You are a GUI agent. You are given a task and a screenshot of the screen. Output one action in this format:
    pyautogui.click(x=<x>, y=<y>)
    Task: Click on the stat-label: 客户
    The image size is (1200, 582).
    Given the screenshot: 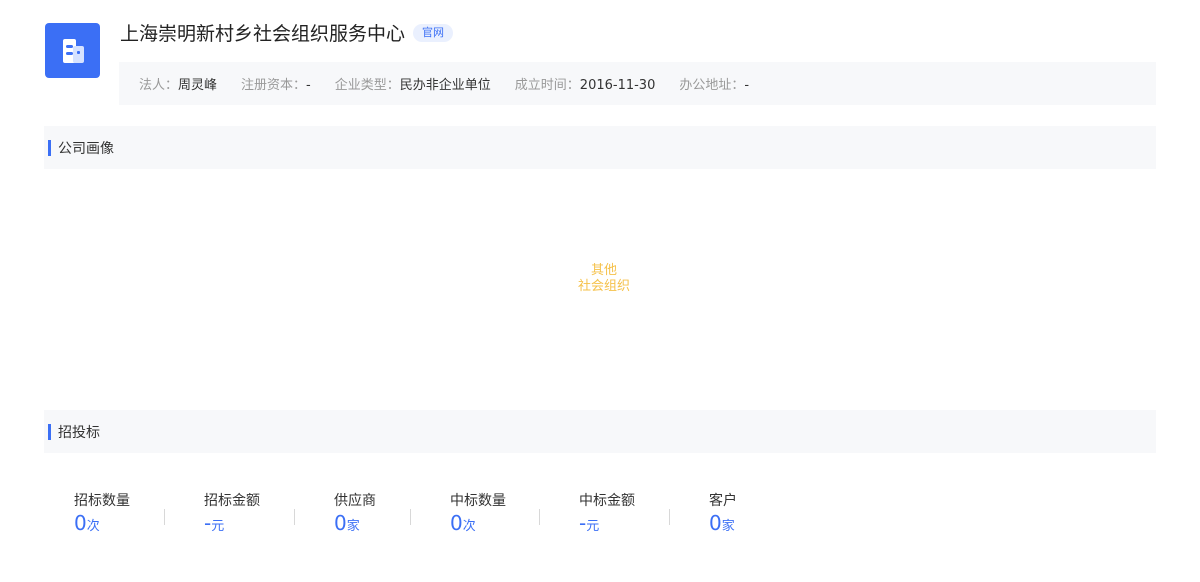 What is the action you would take?
    pyautogui.click(x=723, y=501)
    